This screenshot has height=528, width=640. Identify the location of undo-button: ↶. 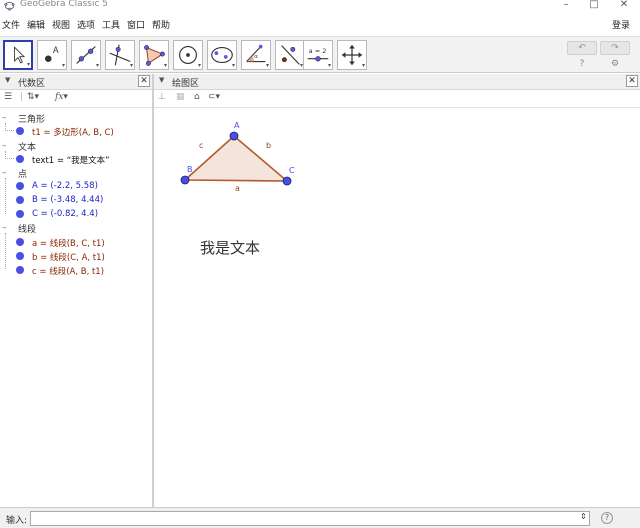
(582, 48).